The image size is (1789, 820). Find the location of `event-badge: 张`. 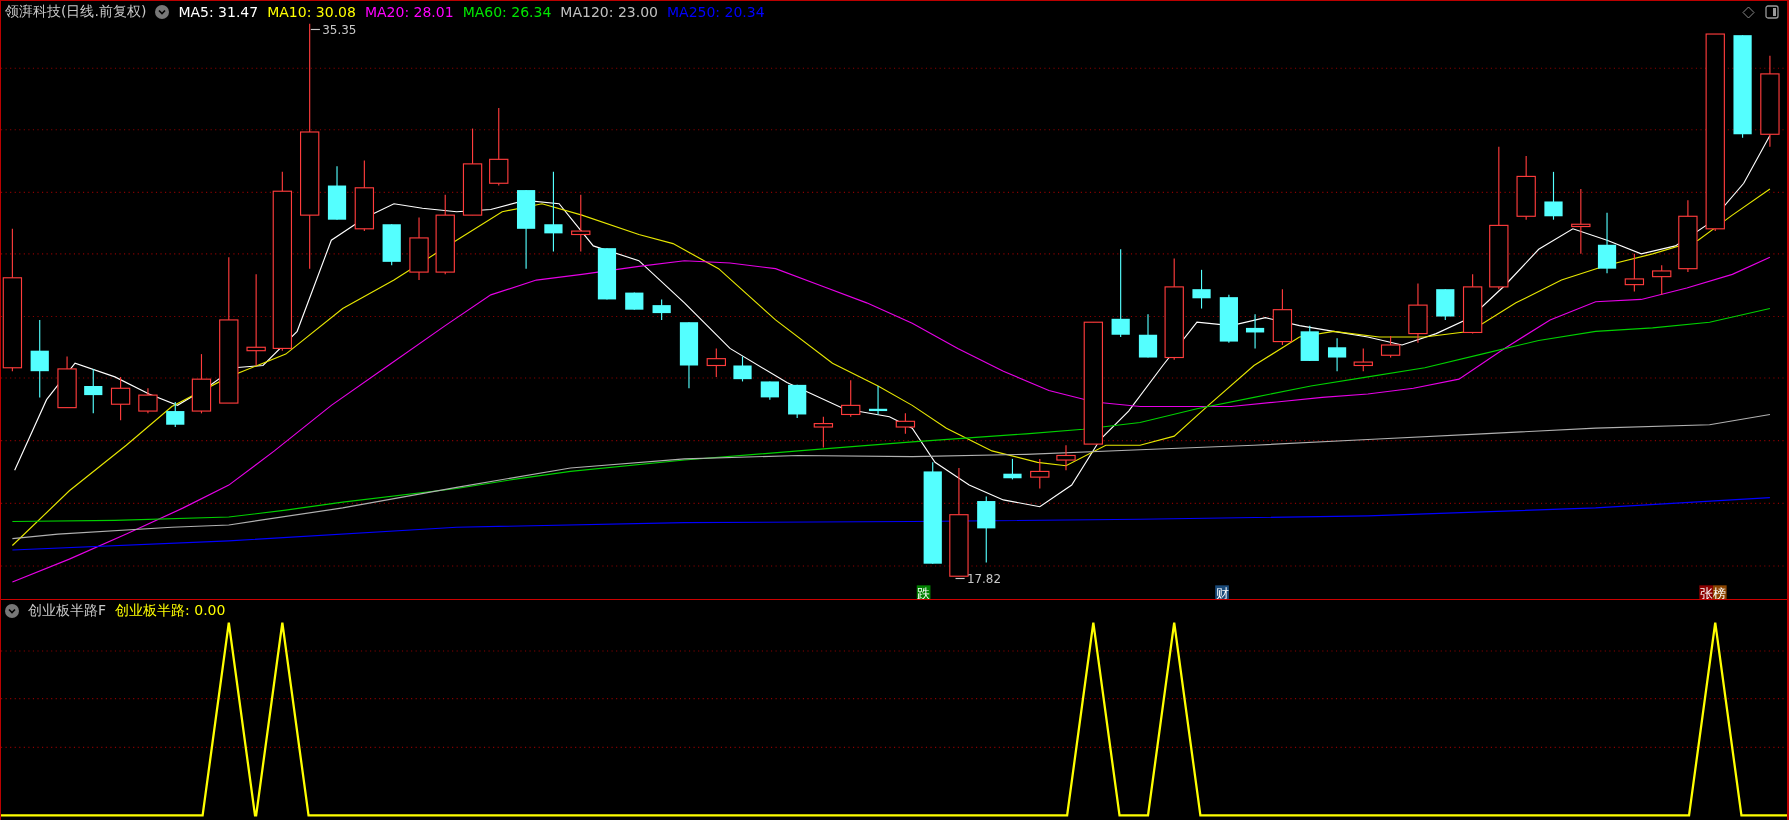

event-badge: 张 is located at coordinates (1706, 592).